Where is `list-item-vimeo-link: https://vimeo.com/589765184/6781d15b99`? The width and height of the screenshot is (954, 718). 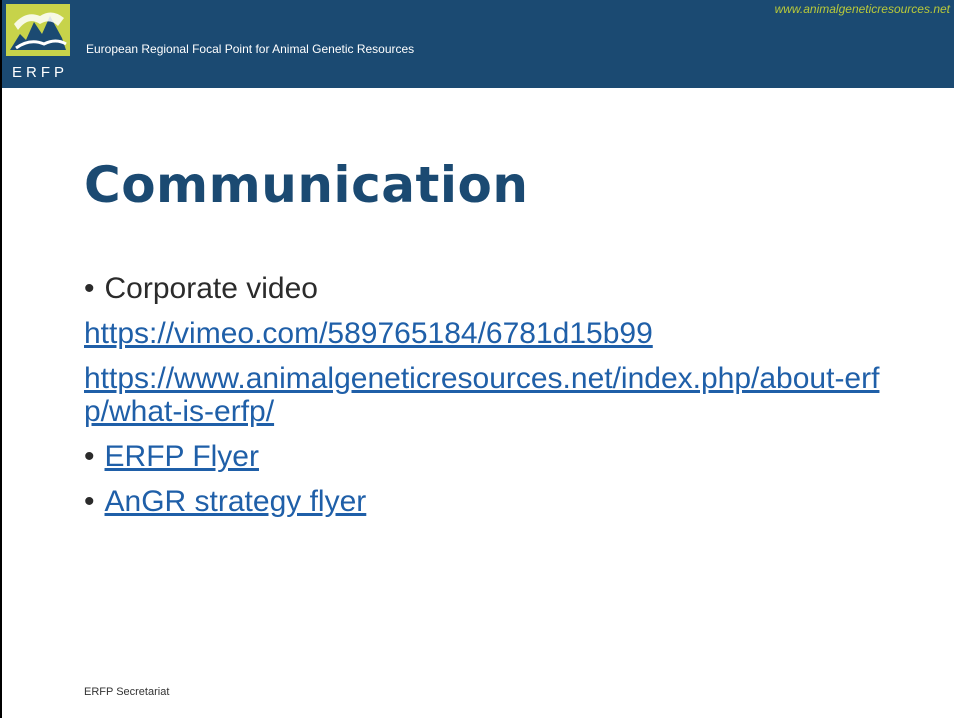
list-item-vimeo-link: https://vimeo.com/589765184/6781d15b99 is located at coordinates (494, 333).